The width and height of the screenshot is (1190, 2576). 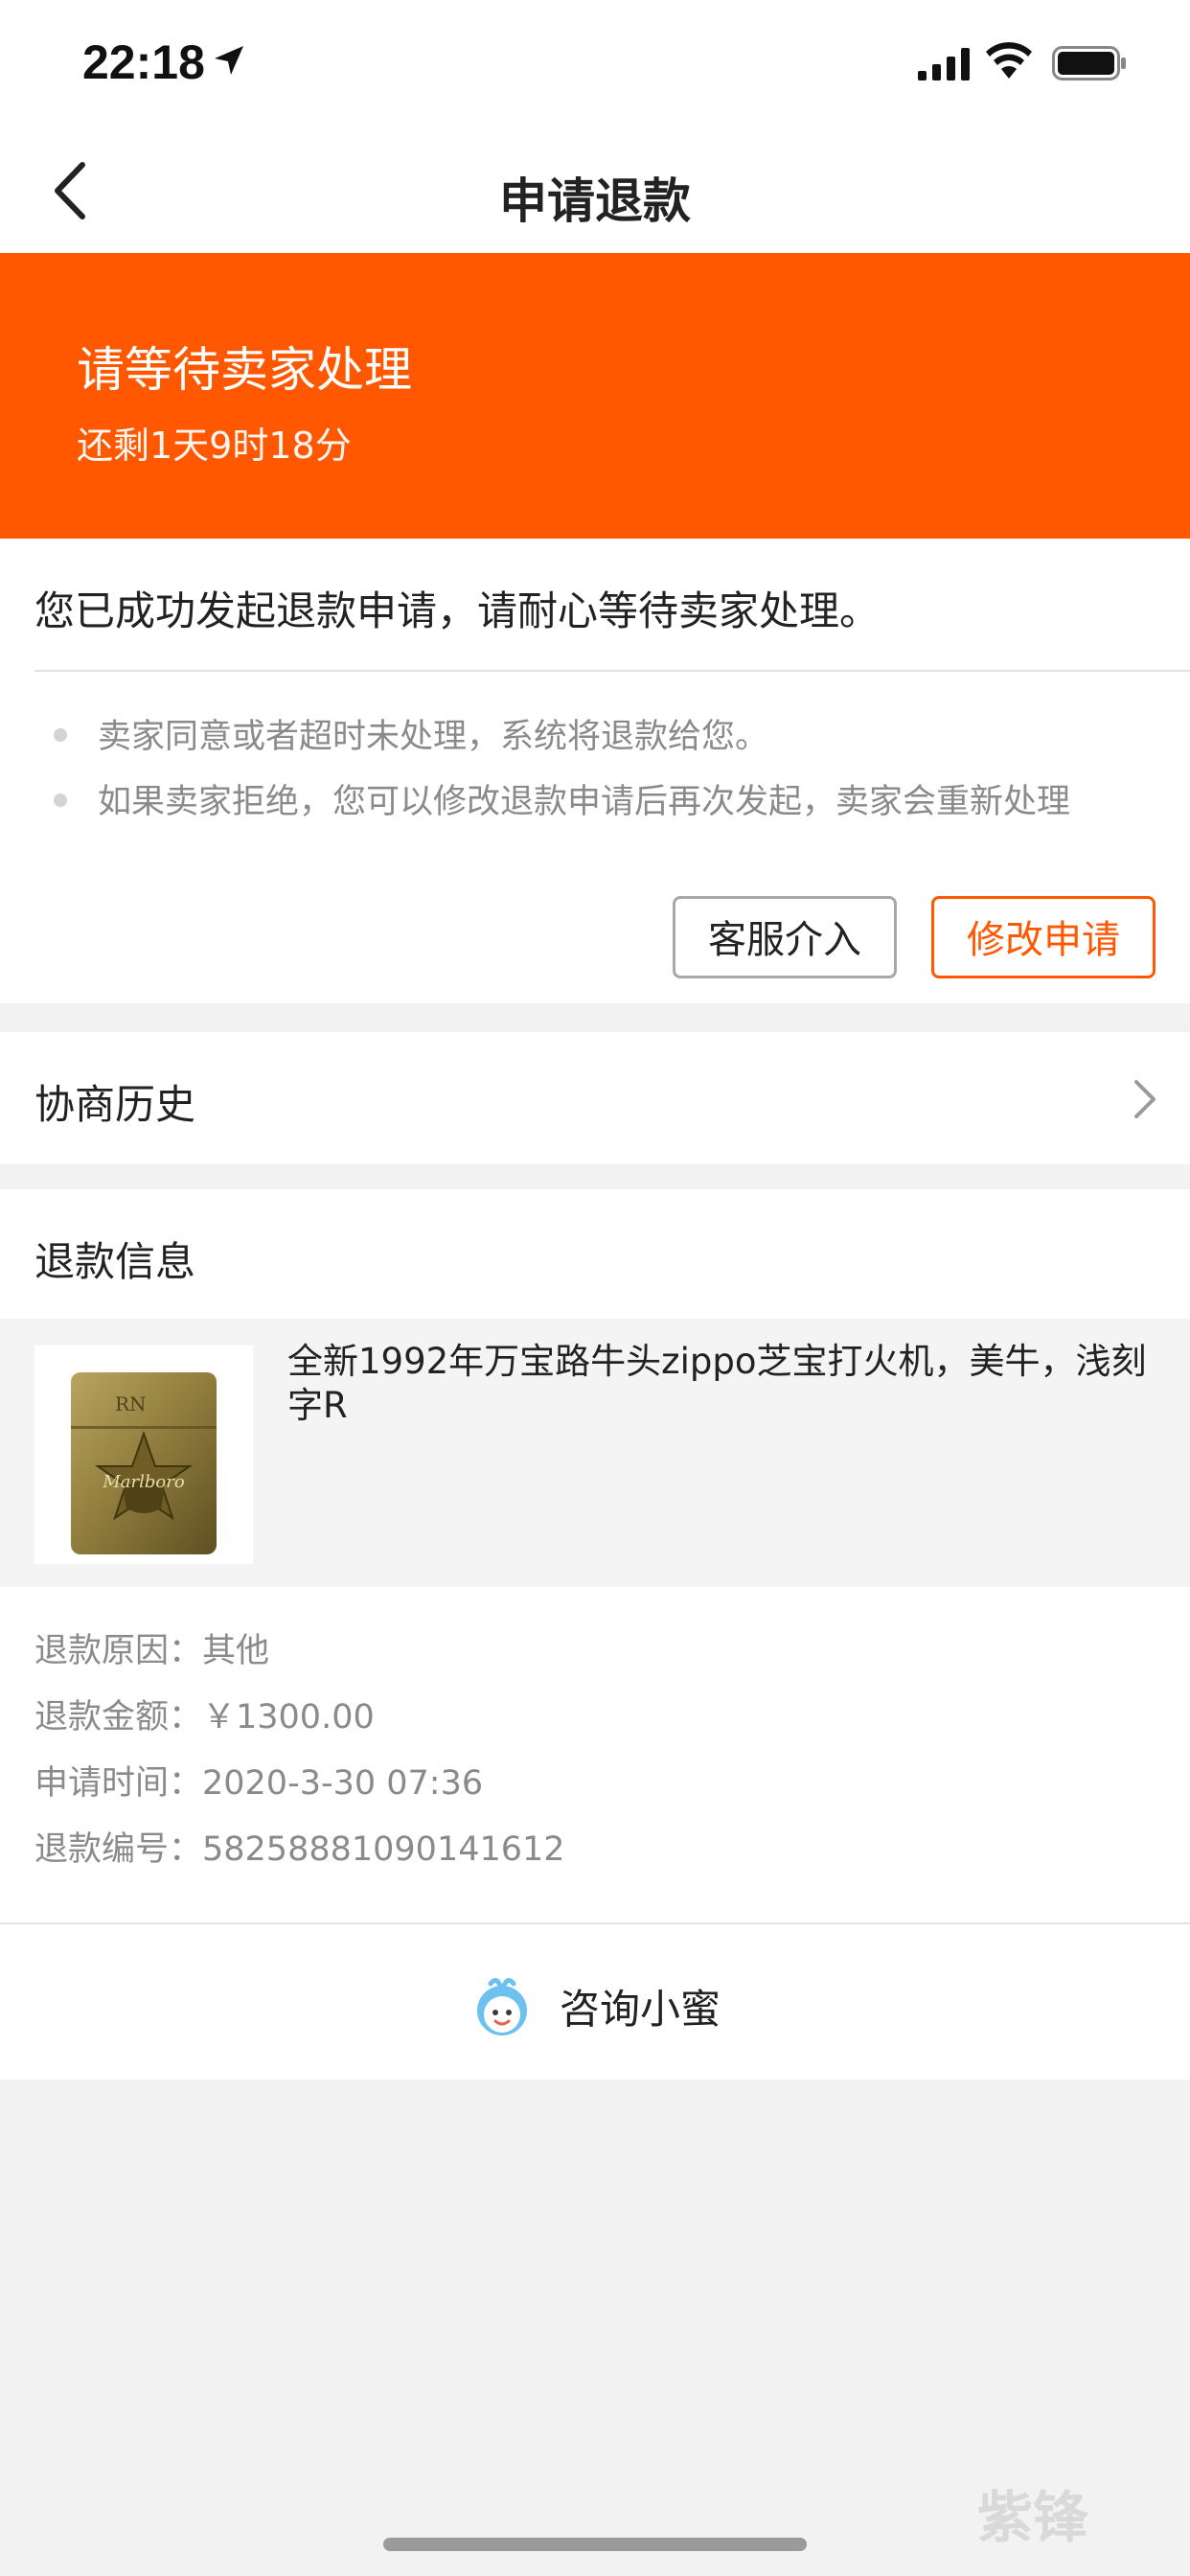 I want to click on refund-info-header: 退款信息, so click(x=595, y=1254).